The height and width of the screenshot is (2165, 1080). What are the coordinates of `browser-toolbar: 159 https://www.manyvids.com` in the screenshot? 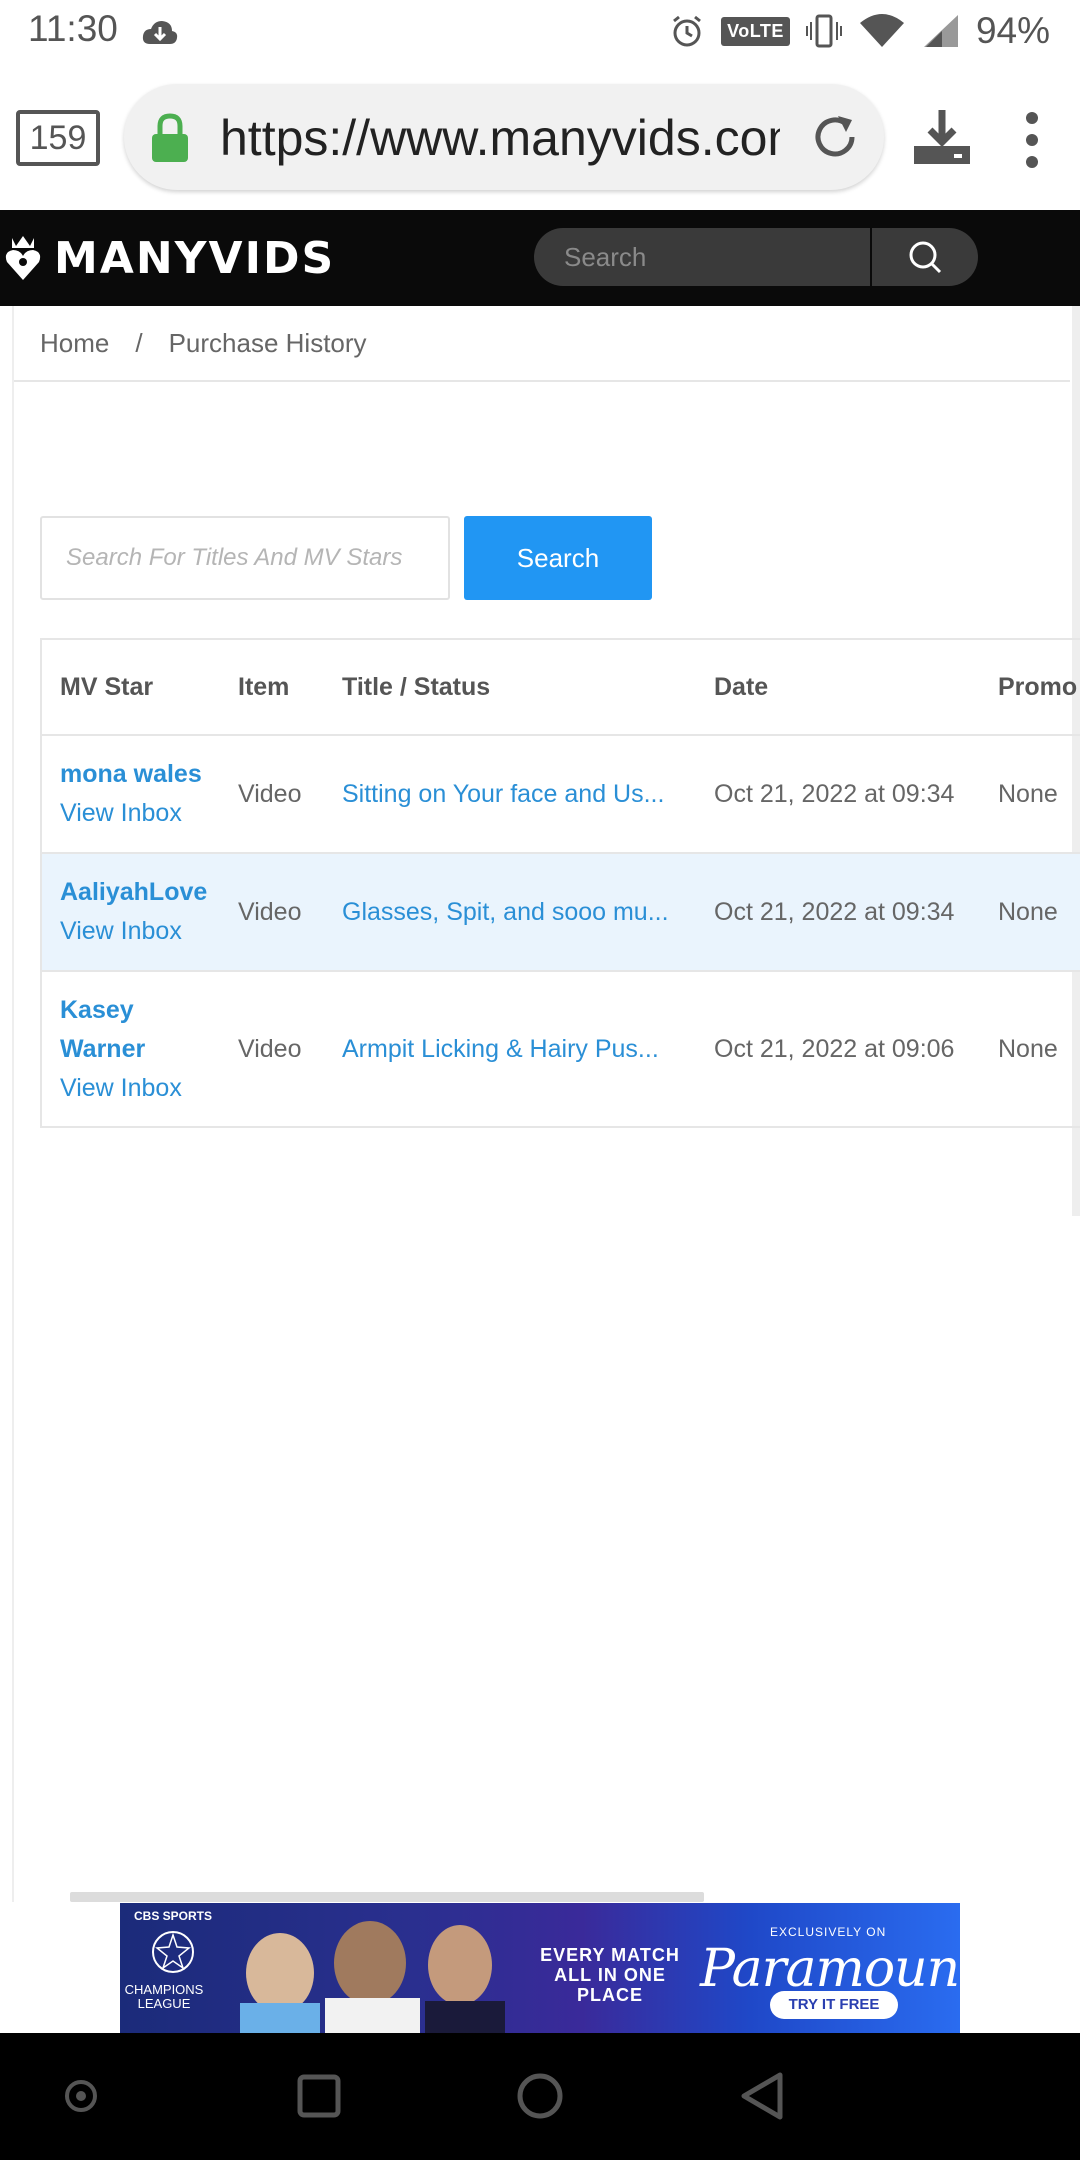 It's located at (540, 136).